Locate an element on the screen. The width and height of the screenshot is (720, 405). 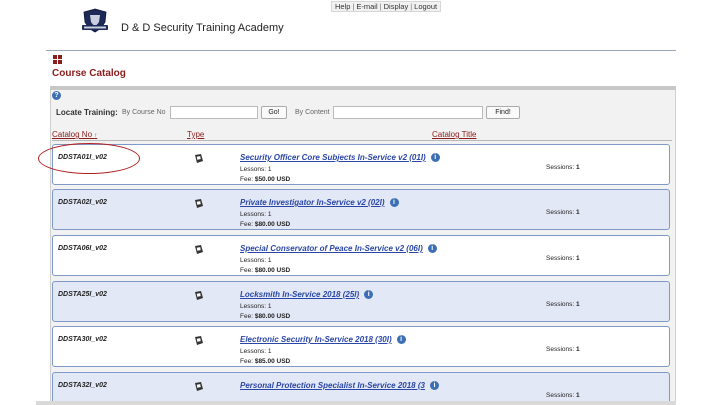
catalog-no: DDSTA25I_v02 is located at coordinates (82, 294).